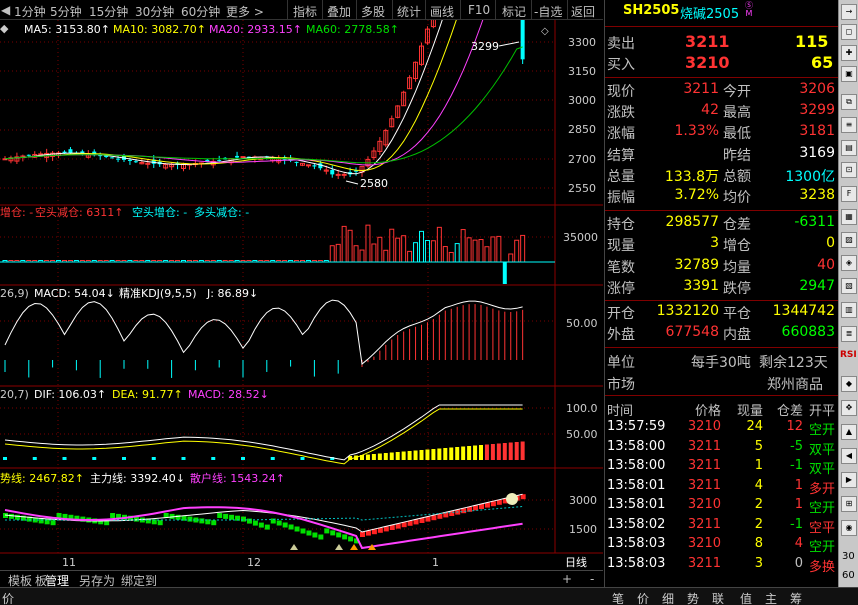 The width and height of the screenshot is (858, 605). I want to click on stat-value: 42, so click(710, 110).